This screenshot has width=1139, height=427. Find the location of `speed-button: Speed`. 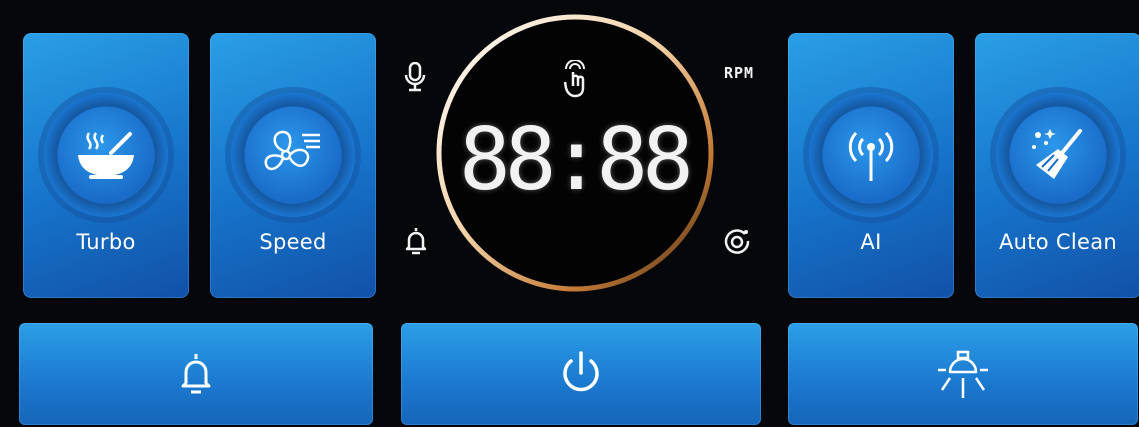

speed-button: Speed is located at coordinates (293, 165).